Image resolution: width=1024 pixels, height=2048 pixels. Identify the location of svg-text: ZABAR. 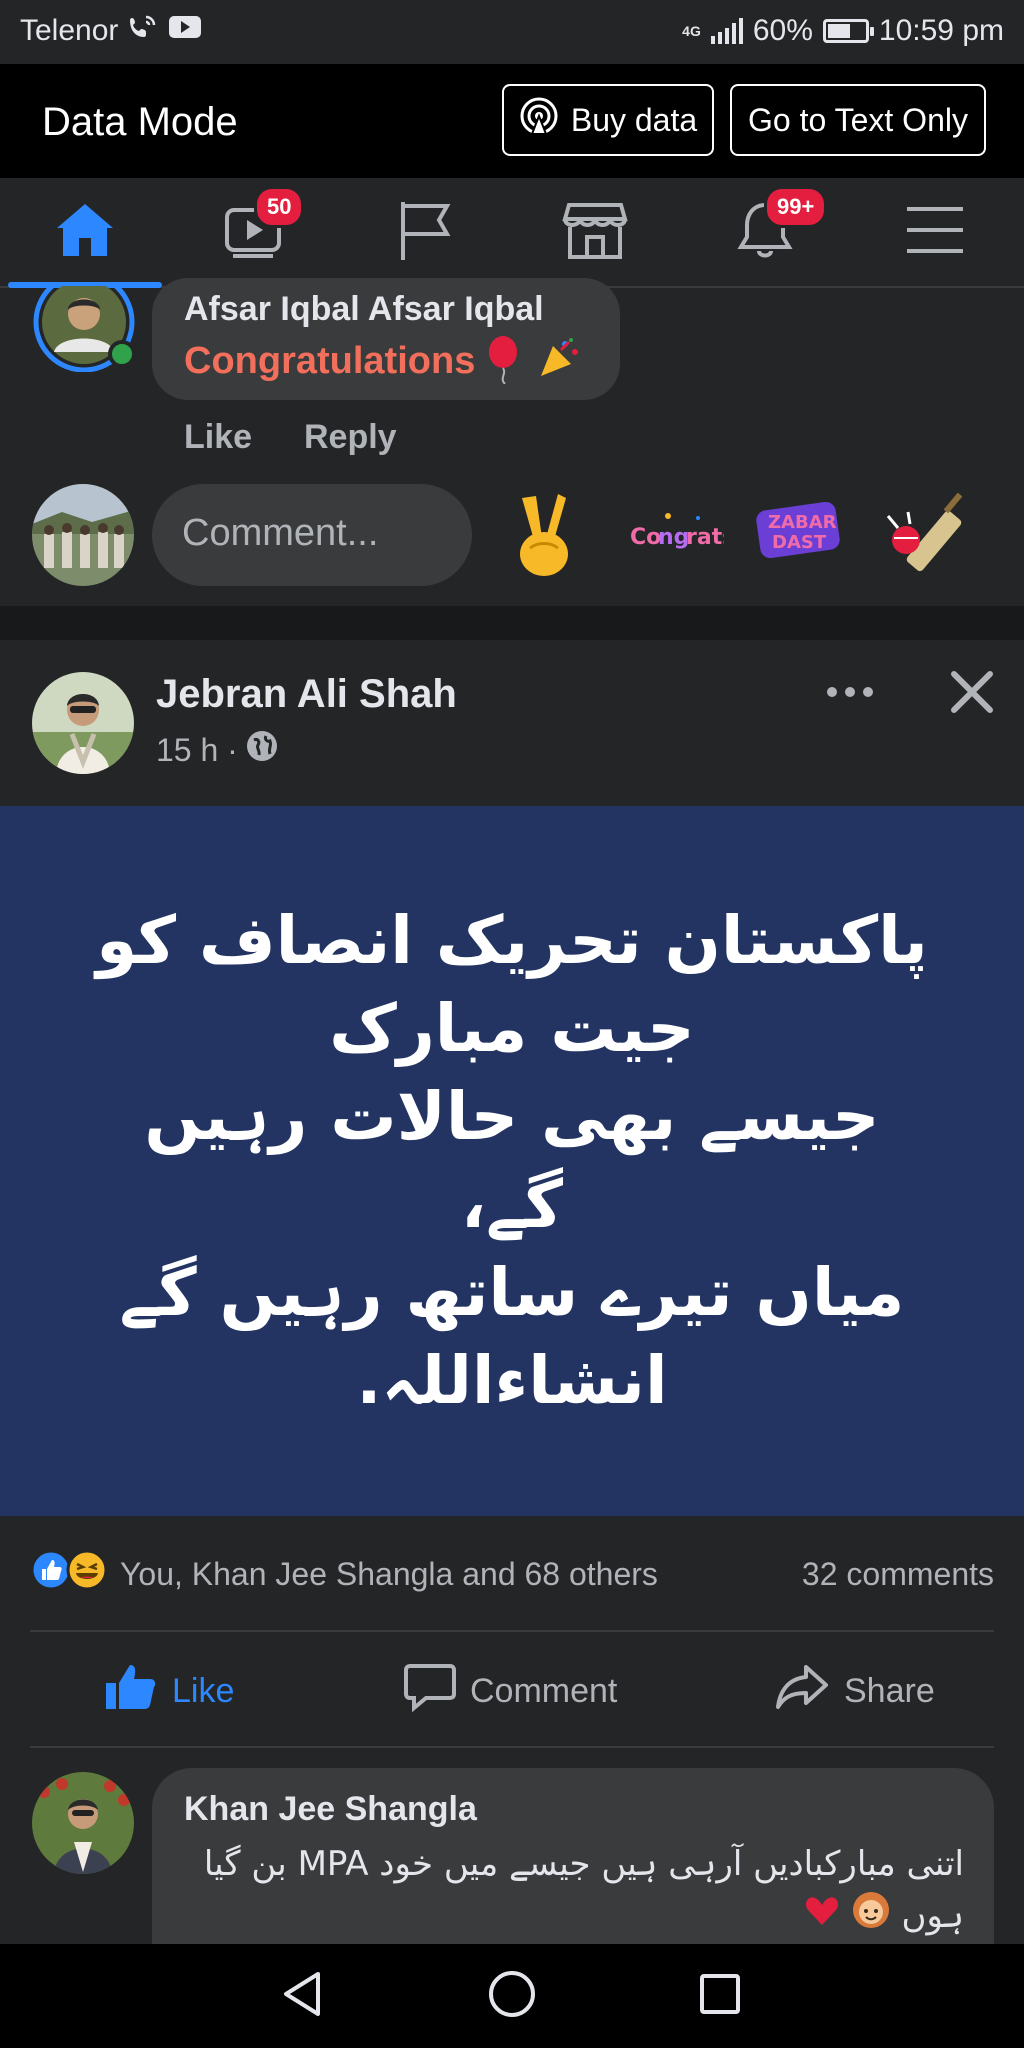
(802, 522).